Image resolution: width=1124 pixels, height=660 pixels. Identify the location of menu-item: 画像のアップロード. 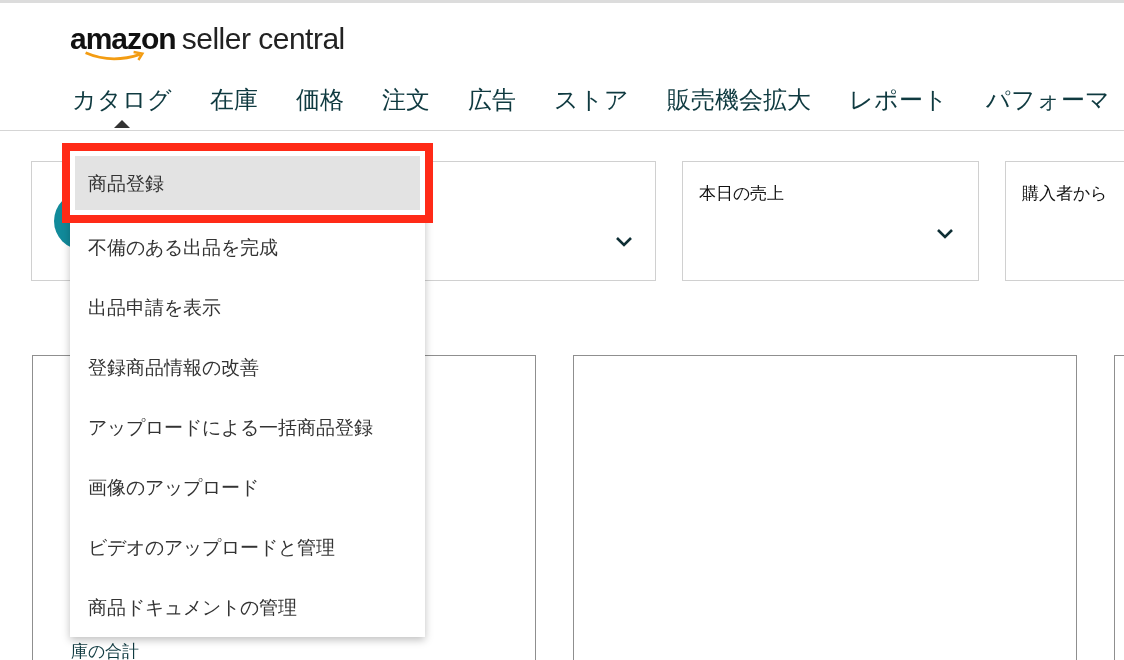
(247, 487).